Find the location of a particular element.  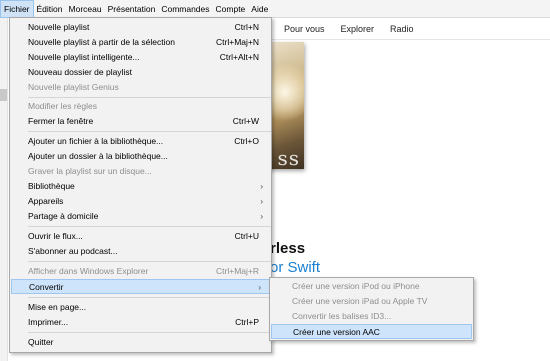

submenu-item-version-aac: Créer une version AAC is located at coordinates (371, 331).